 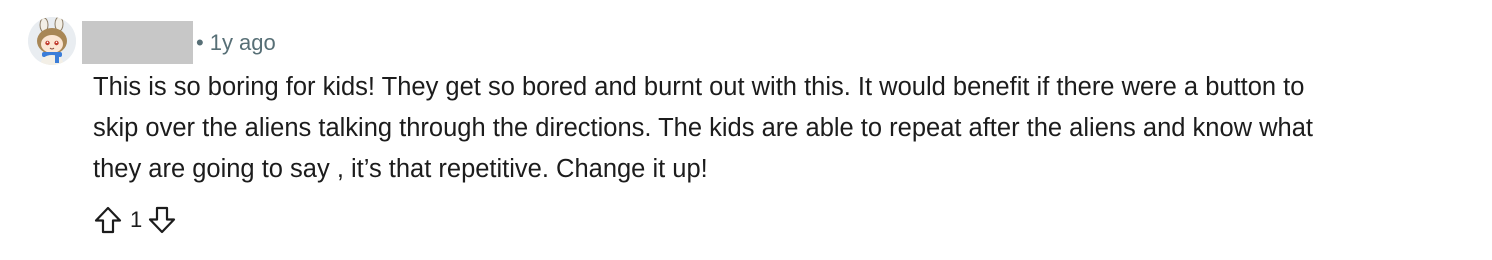 I want to click on timestamp: 1y ago, so click(x=243, y=42).